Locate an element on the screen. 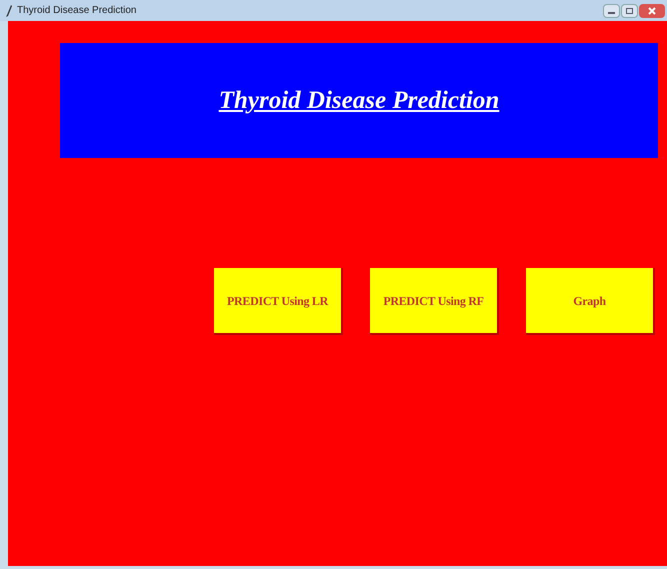  maximize-button is located at coordinates (629, 11).